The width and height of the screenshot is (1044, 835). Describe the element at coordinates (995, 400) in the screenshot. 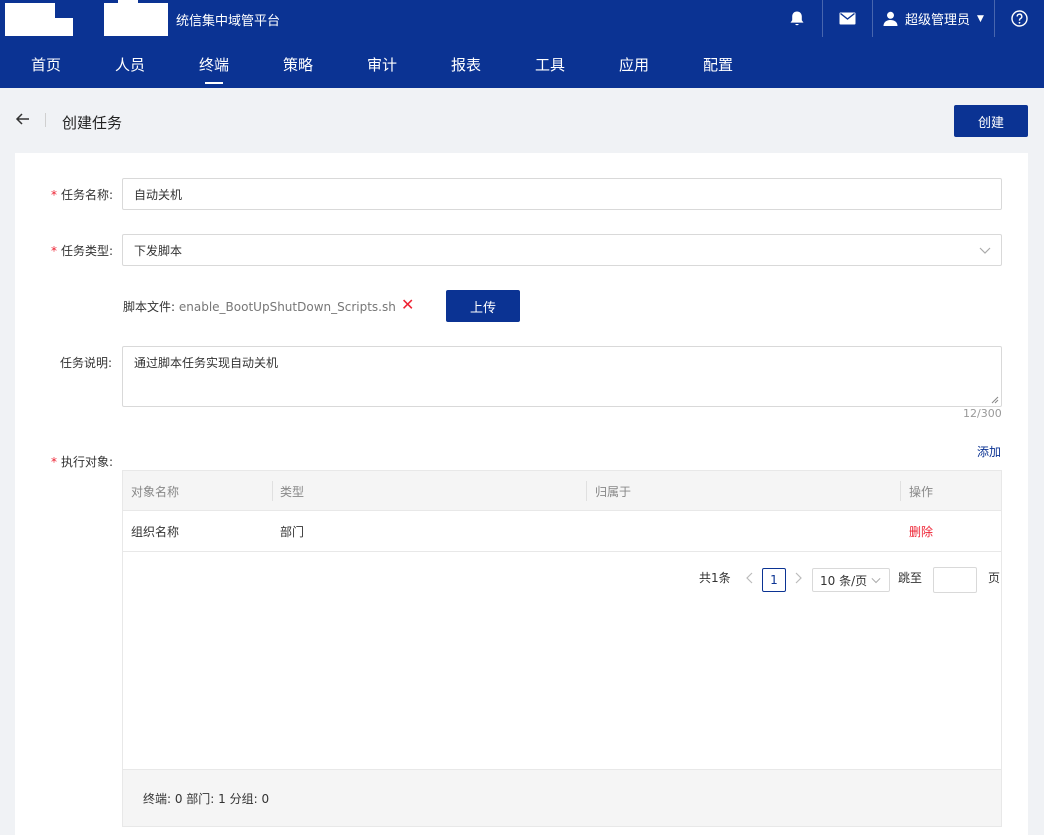

I see `resize-handle-icon` at that location.